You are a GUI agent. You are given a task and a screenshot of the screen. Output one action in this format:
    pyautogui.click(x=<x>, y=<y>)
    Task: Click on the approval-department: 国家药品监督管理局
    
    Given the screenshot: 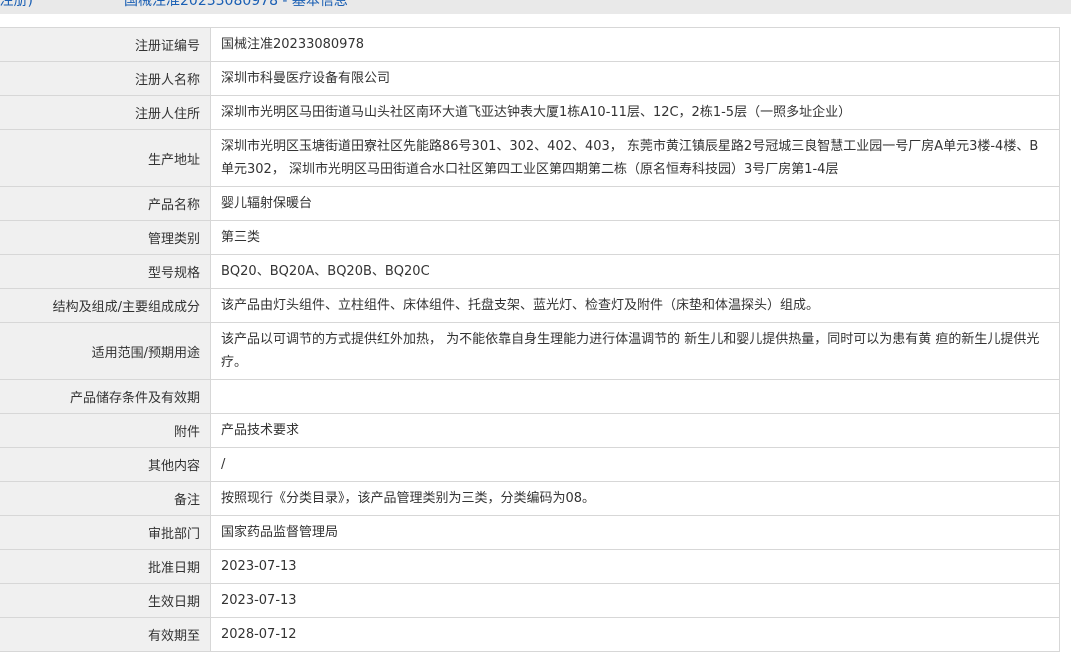 What is the action you would take?
    pyautogui.click(x=280, y=532)
    